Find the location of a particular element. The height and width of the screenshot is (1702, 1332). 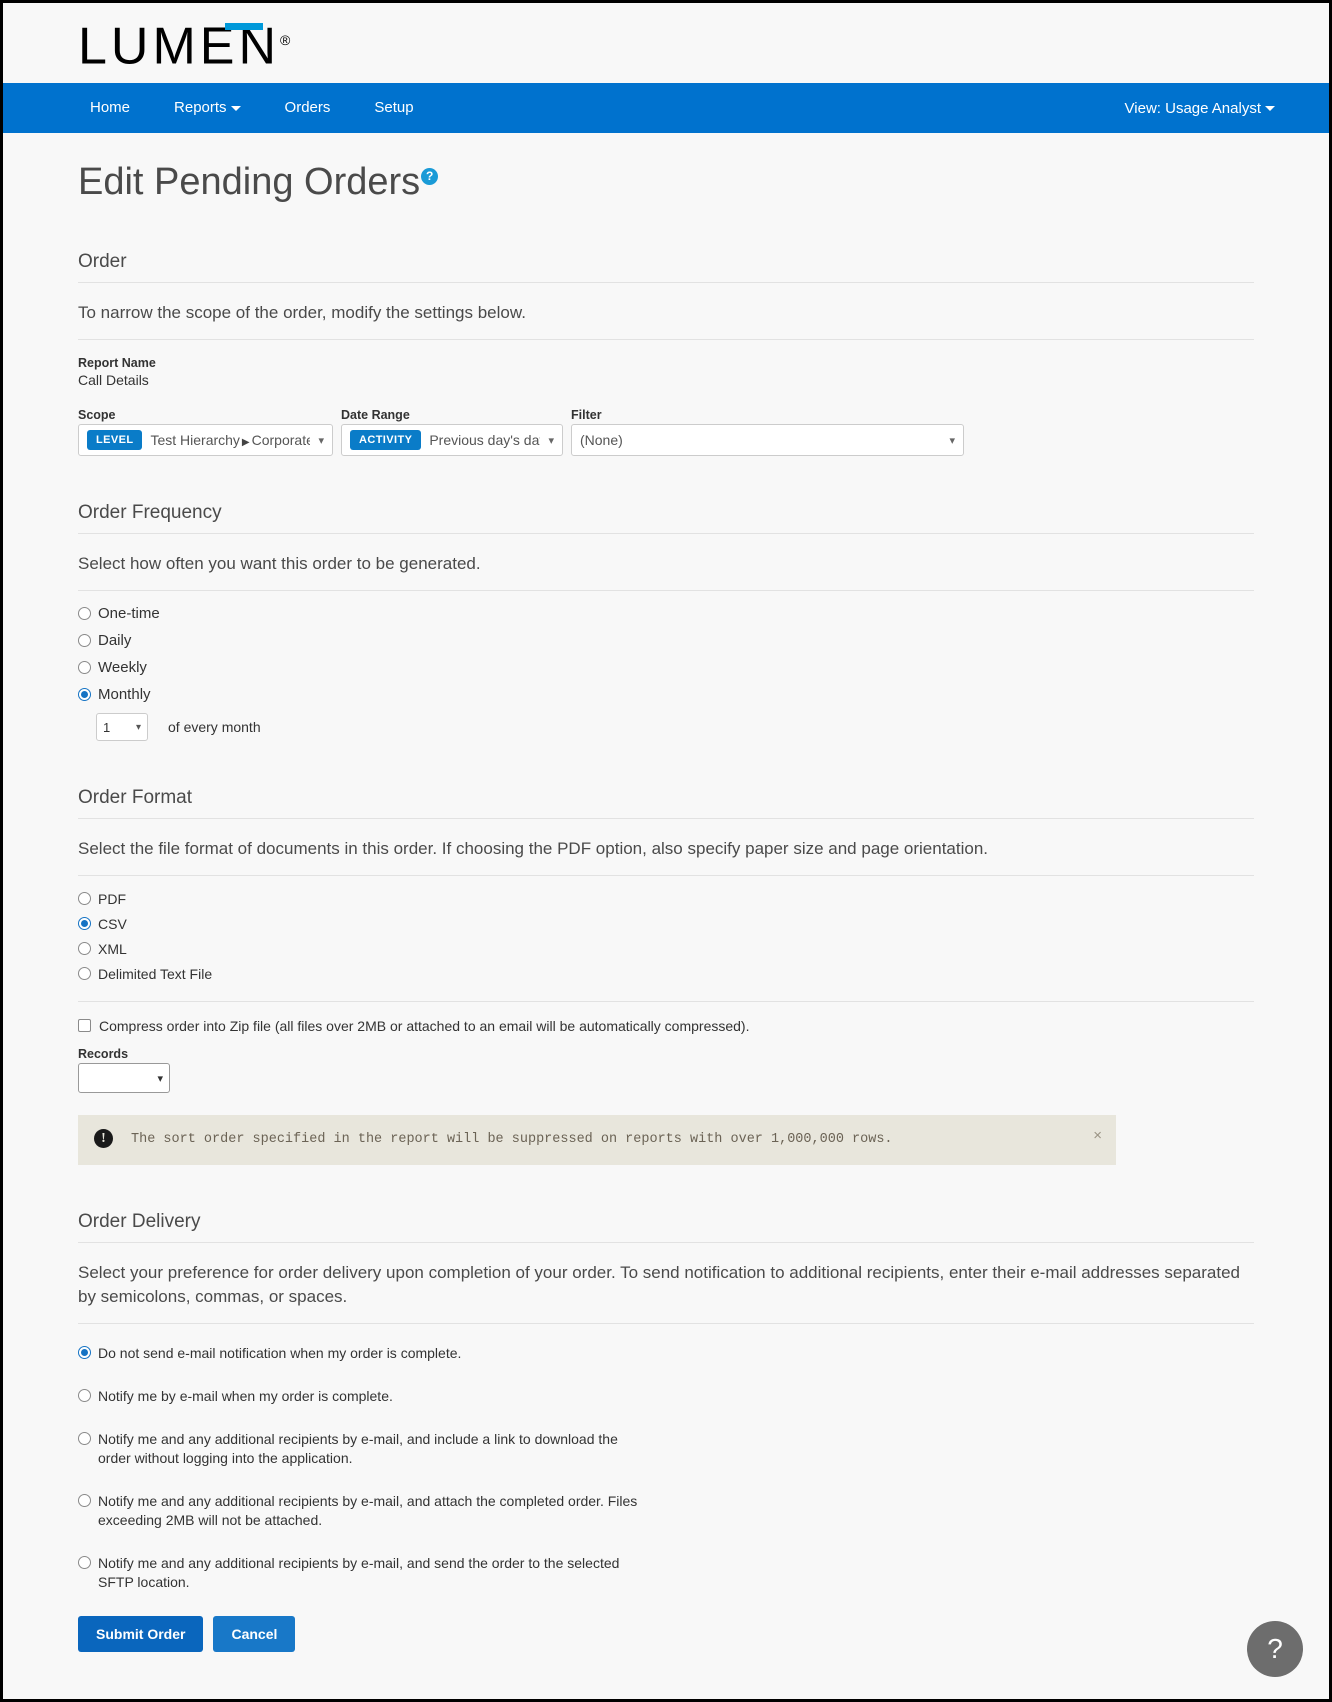

help-icon: ? is located at coordinates (430, 177).